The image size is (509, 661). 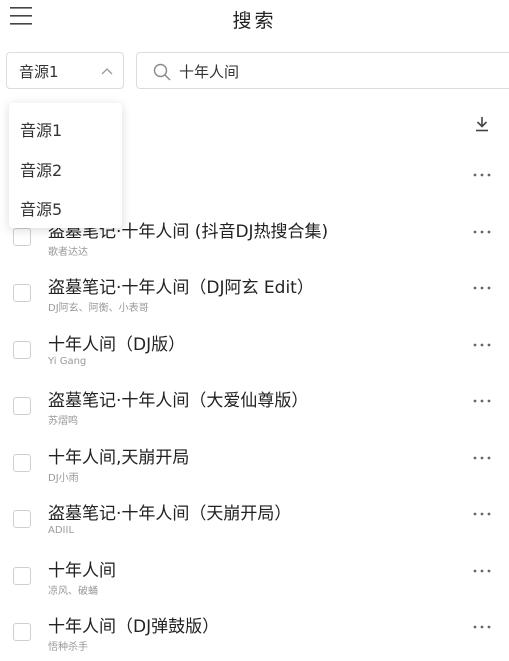 I want to click on song-row: 盗墓笔记·十年人间（天崩开局） ADIIL, so click(x=254, y=519).